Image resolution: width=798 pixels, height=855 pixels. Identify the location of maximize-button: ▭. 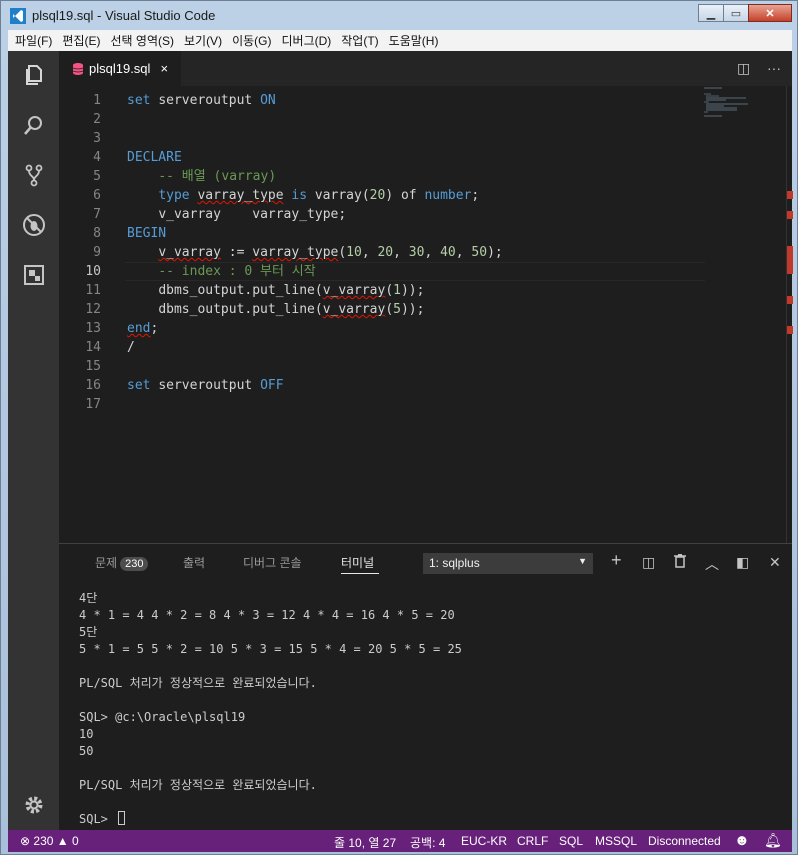
(736, 13).